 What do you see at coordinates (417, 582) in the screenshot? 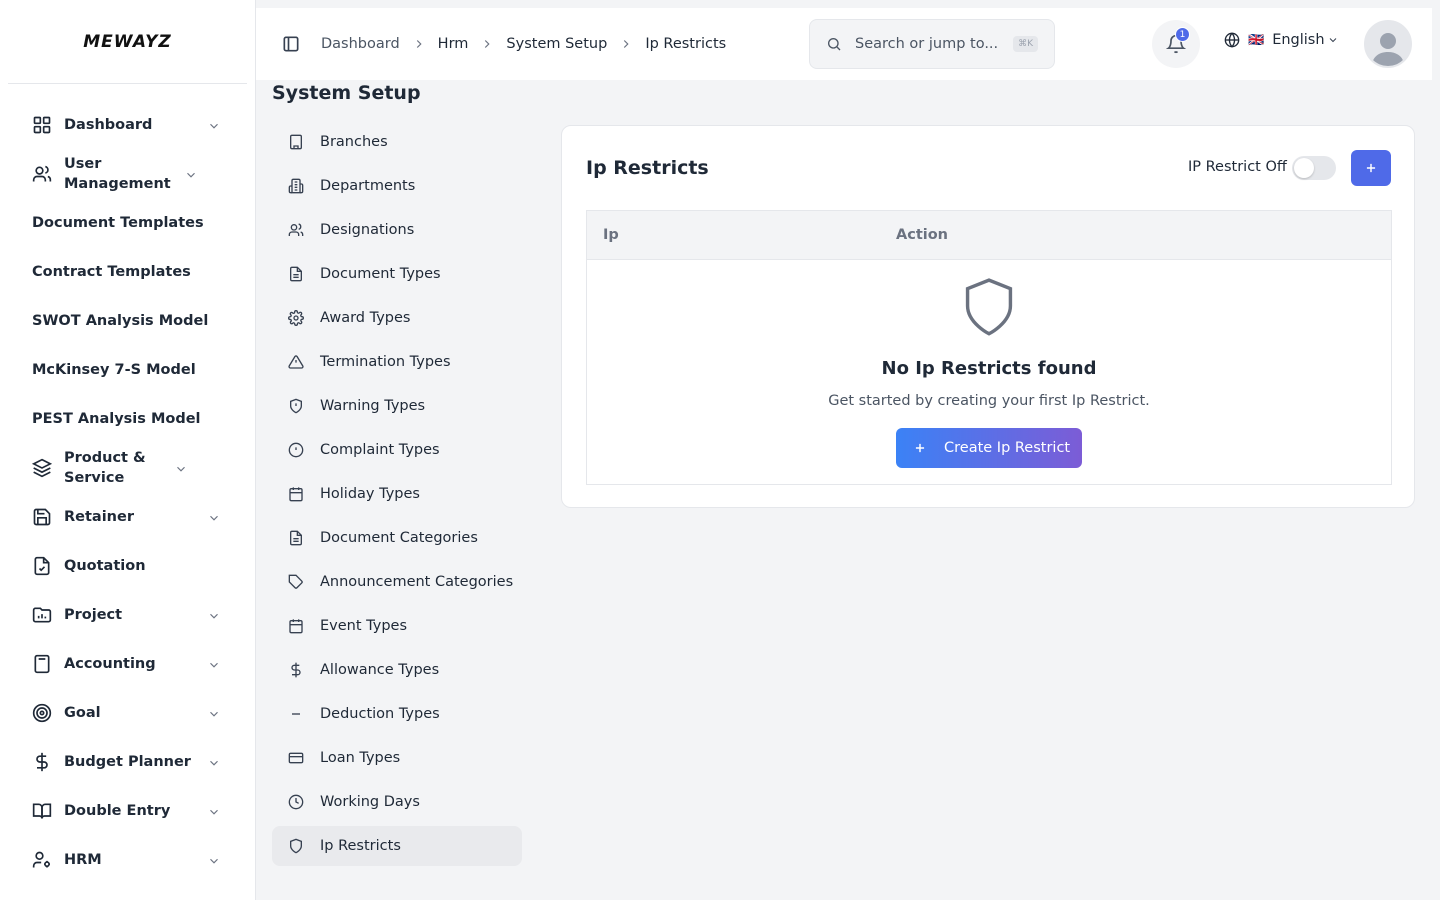
I see `setup-item-label: Announcement Categories` at bounding box center [417, 582].